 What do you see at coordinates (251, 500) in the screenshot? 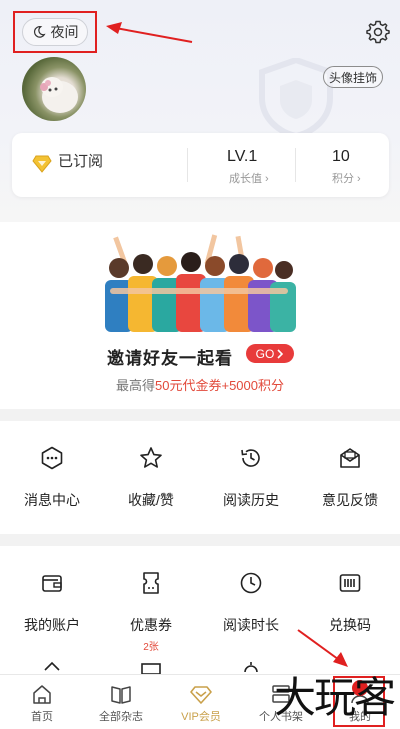
I see `grid-label: 阅读历史` at bounding box center [251, 500].